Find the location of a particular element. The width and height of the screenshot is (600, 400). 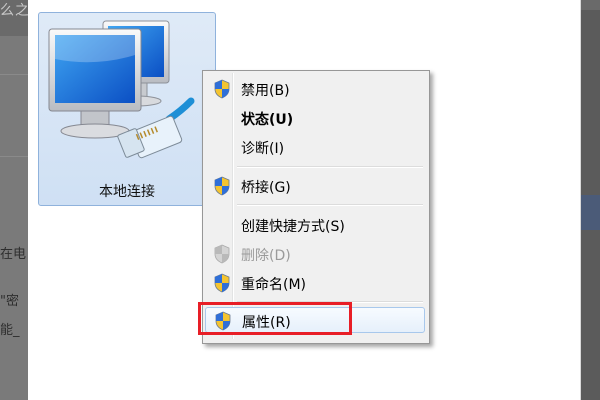

menu-item-label: 删除(D) is located at coordinates (266, 256).